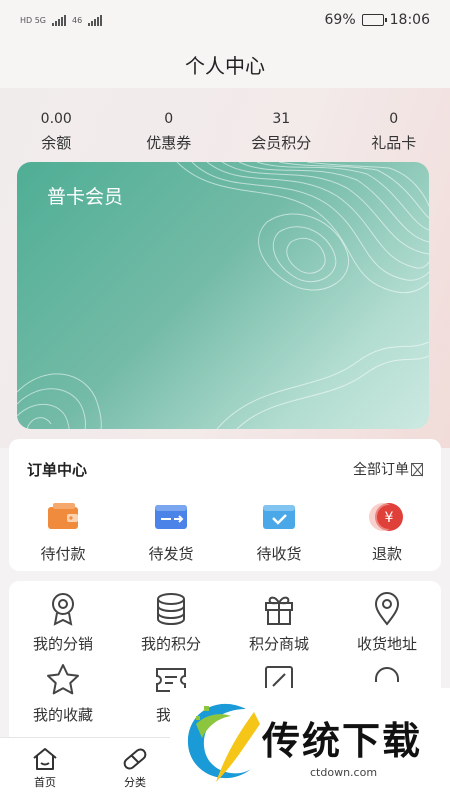 The image size is (450, 800). What do you see at coordinates (63, 516) in the screenshot?
I see `wallet-icon` at bounding box center [63, 516].